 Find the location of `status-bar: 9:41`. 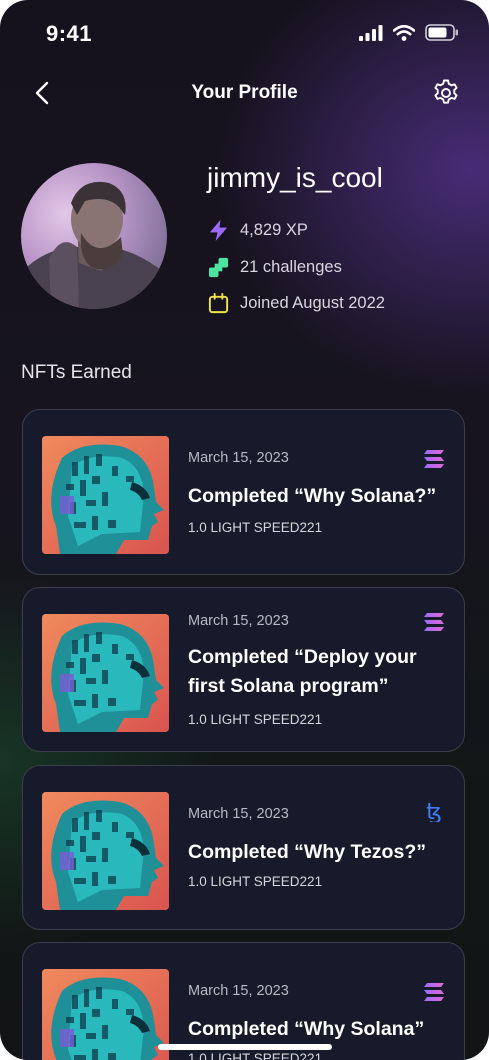

status-bar: 9:41 is located at coordinates (244, 32).